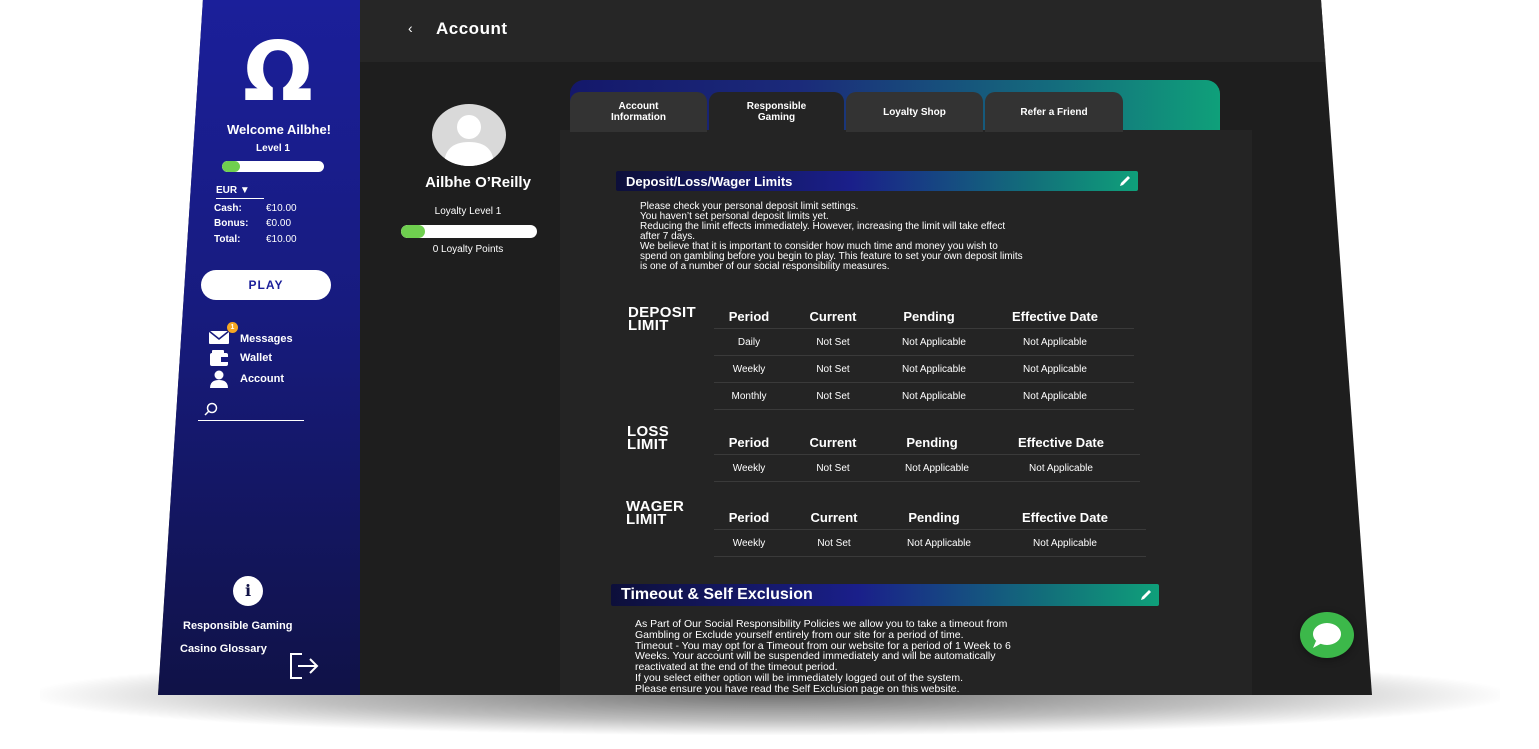 The height and width of the screenshot is (749, 1539). Describe the element at coordinates (866, 31) in the screenshot. I see `top-header: ‹ Account` at that location.